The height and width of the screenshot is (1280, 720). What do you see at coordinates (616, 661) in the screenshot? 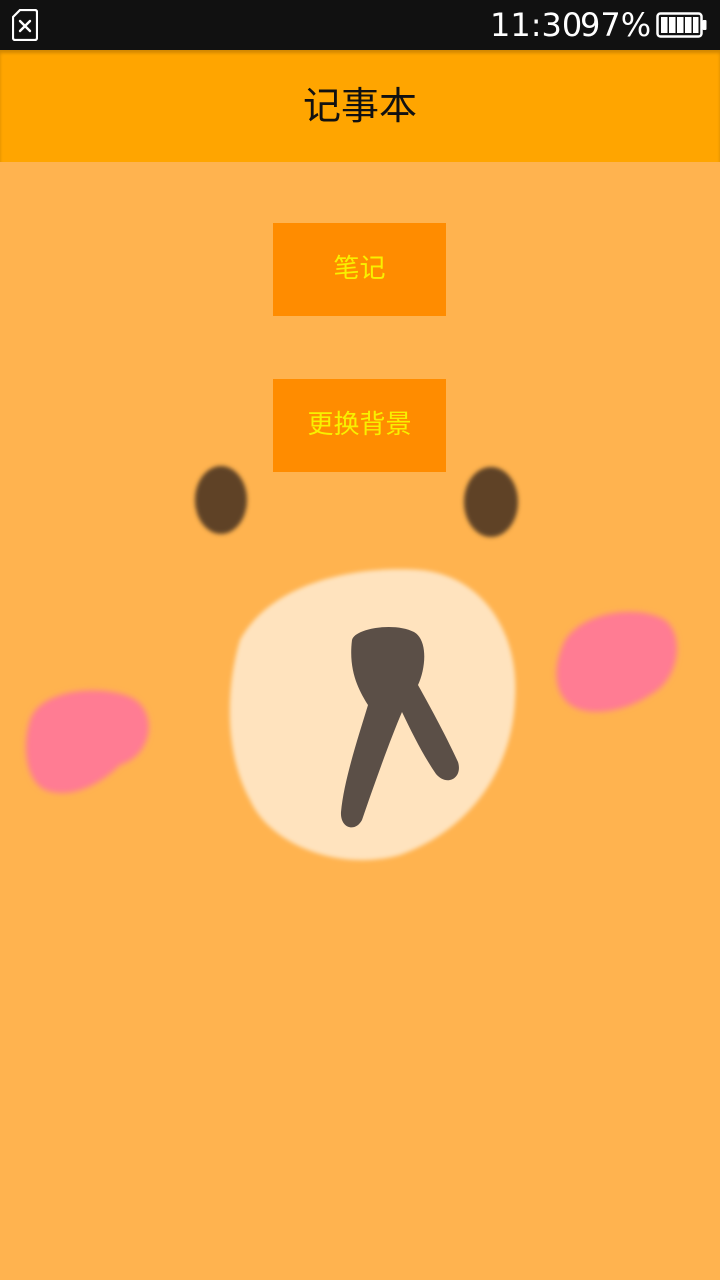
I see `bear-right-cheek` at bounding box center [616, 661].